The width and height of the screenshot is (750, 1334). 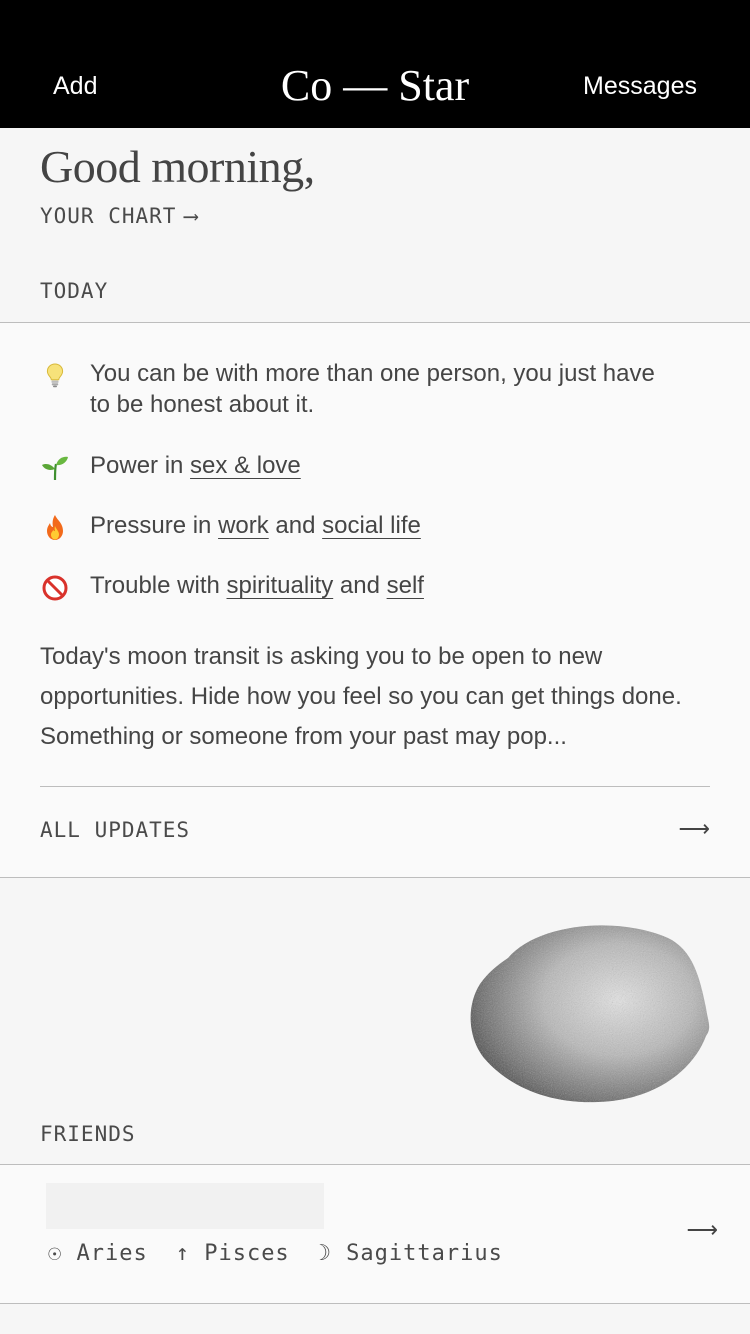 What do you see at coordinates (55, 375) in the screenshot?
I see `lightbulb-icon` at bounding box center [55, 375].